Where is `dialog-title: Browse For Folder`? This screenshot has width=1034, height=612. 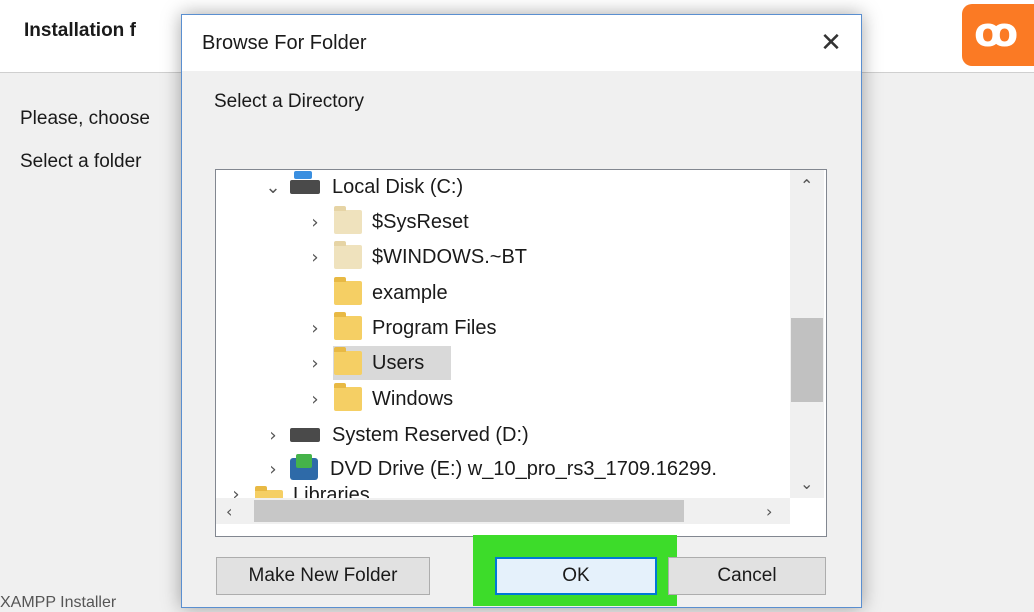
dialog-title: Browse For Folder is located at coordinates (284, 43).